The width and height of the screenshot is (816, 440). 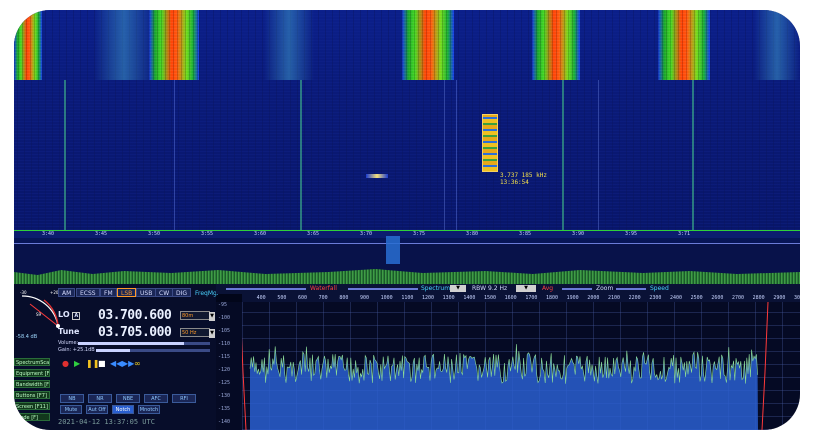 What do you see at coordinates (32, 406) in the screenshot?
I see `side-button: Screen [F11]` at bounding box center [32, 406].